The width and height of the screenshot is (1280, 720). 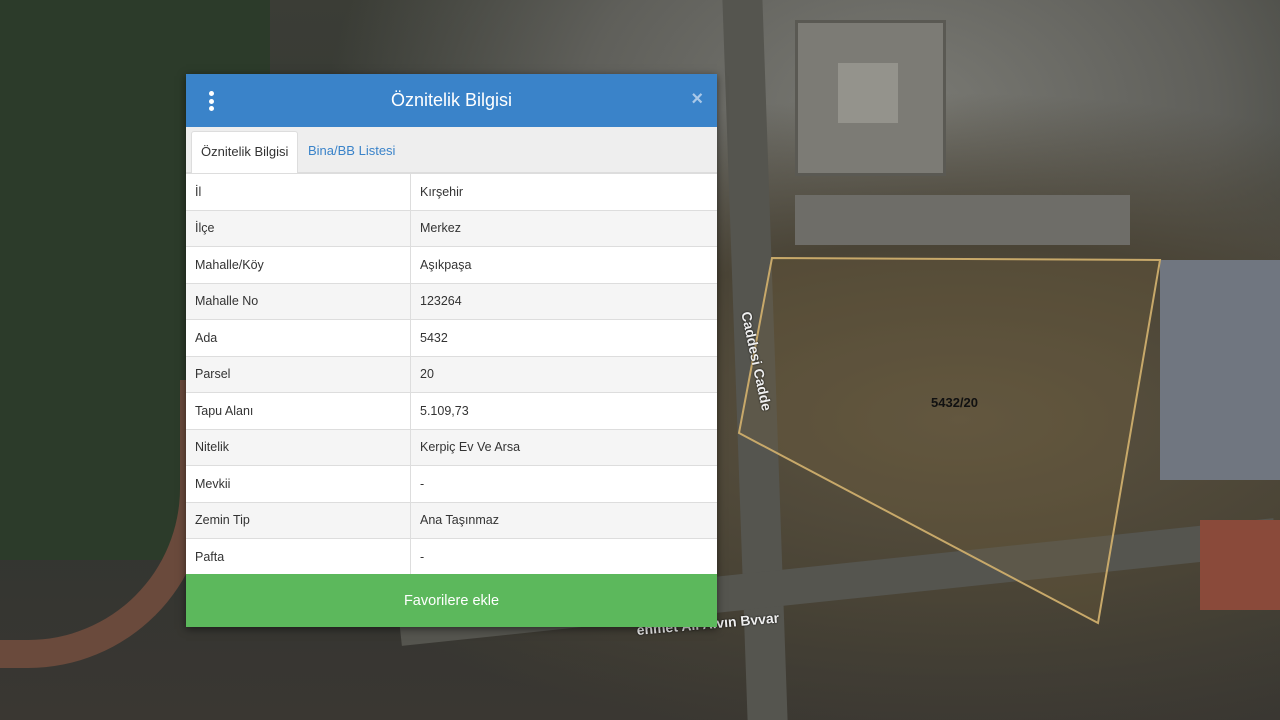 What do you see at coordinates (563, 228) in the screenshot?
I see `row-value: Merkez` at bounding box center [563, 228].